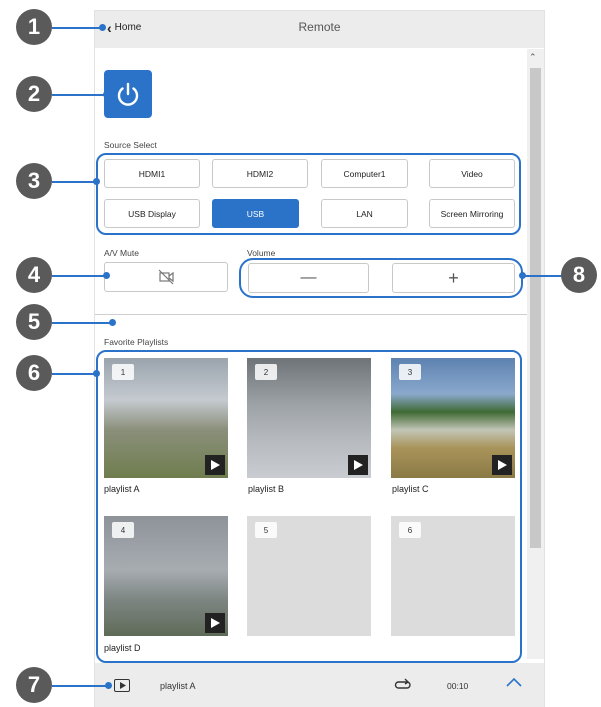 This screenshot has width=601, height=707. Describe the element at coordinates (309, 576) in the screenshot. I see `playlist-tile-5: 5` at that location.